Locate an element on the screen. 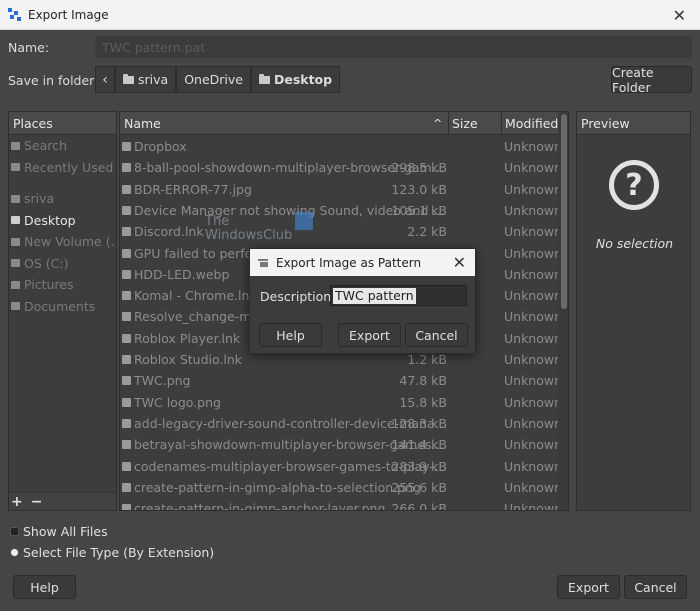 This screenshot has height=611, width=700. scrollbar-thumb is located at coordinates (564, 211).